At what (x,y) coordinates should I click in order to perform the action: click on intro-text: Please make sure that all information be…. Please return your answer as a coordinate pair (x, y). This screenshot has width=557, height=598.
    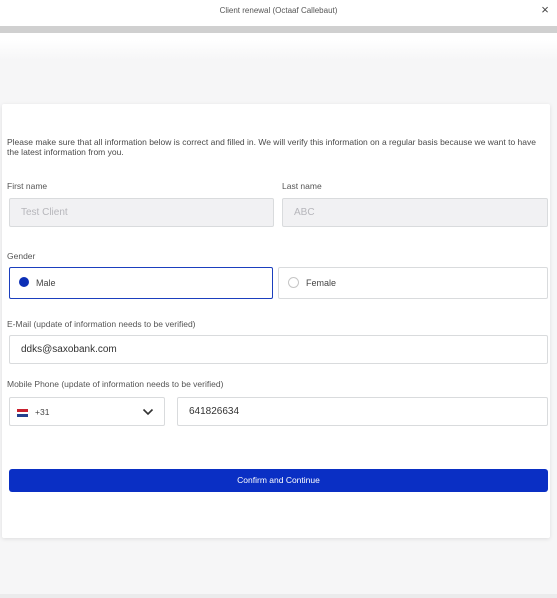
    Looking at the image, I should click on (271, 147).